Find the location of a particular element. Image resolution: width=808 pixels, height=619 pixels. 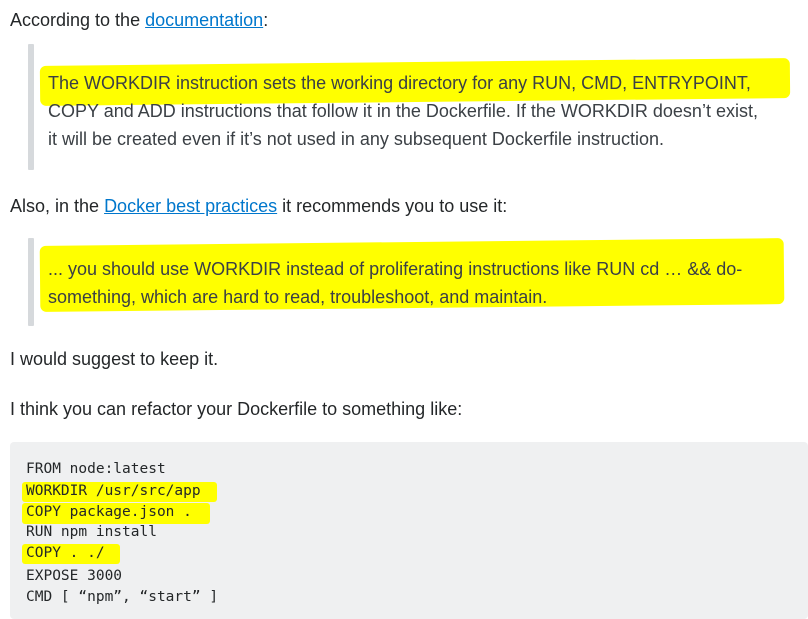

documentation-link: documentation is located at coordinates (204, 20).